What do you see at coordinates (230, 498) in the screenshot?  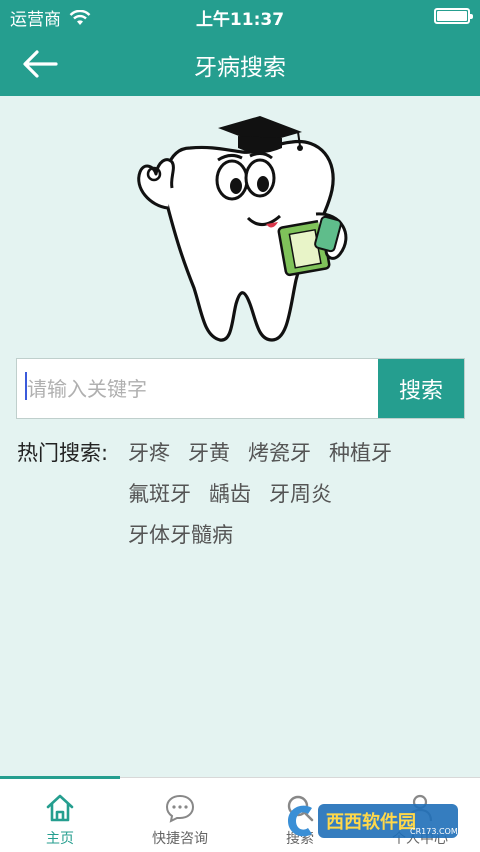 I see `hot-tag: 龋齿` at bounding box center [230, 498].